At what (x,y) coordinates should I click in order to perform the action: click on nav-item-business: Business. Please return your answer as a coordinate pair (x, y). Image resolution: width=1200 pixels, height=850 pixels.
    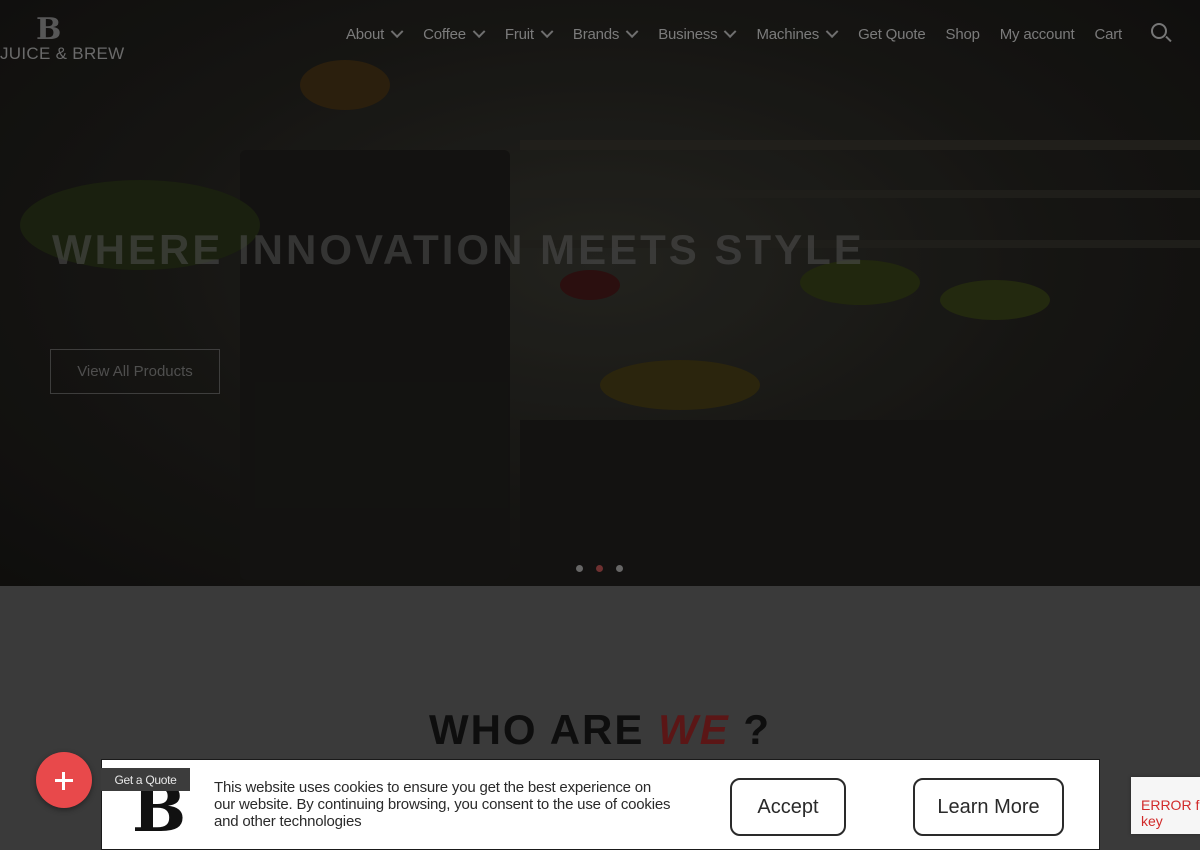
    Looking at the image, I should click on (697, 33).